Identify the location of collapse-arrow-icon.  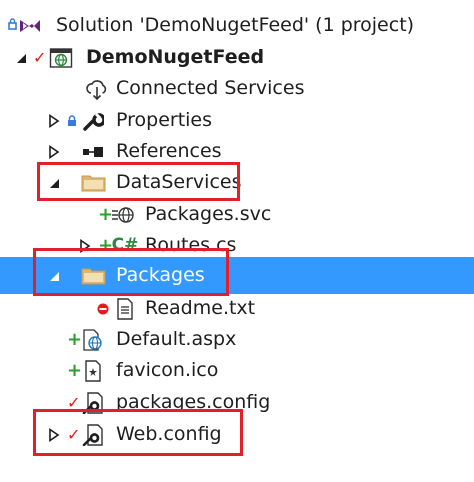
(21, 57).